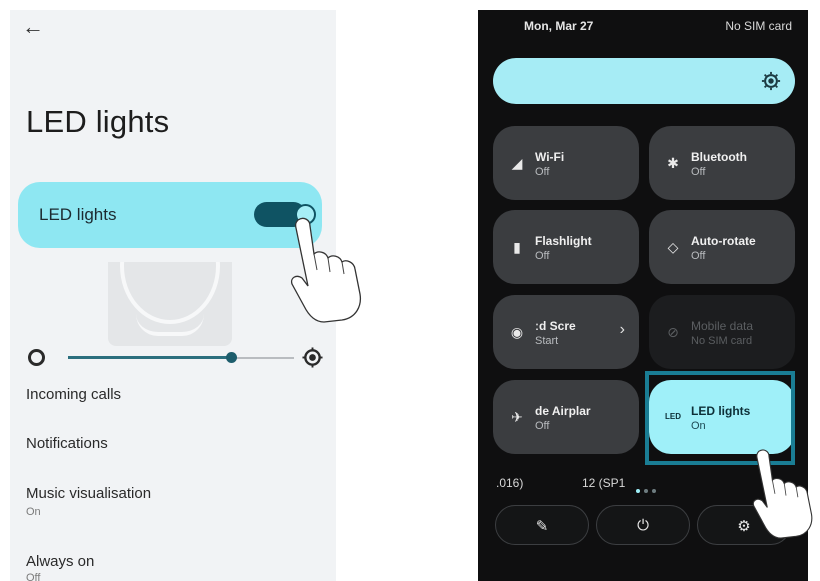 This screenshot has width=820, height=581. I want to click on mobile-data-off-icon: ⊘, so click(673, 332).